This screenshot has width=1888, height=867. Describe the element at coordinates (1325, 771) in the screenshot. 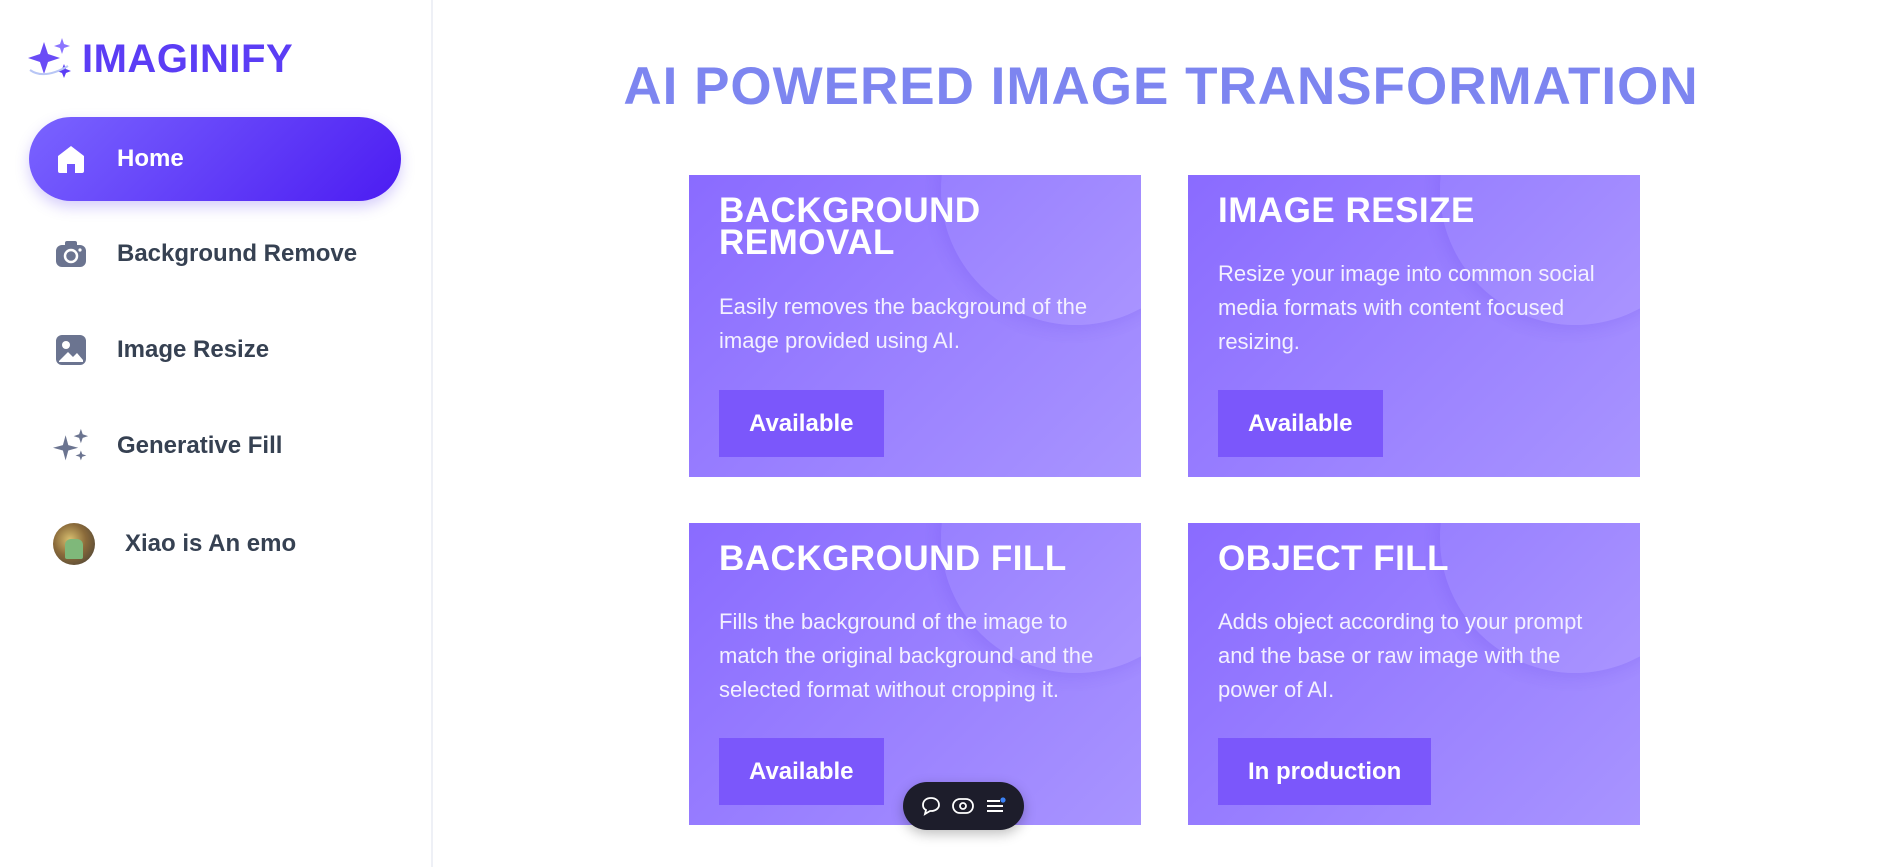

I see `status-button: In production` at that location.